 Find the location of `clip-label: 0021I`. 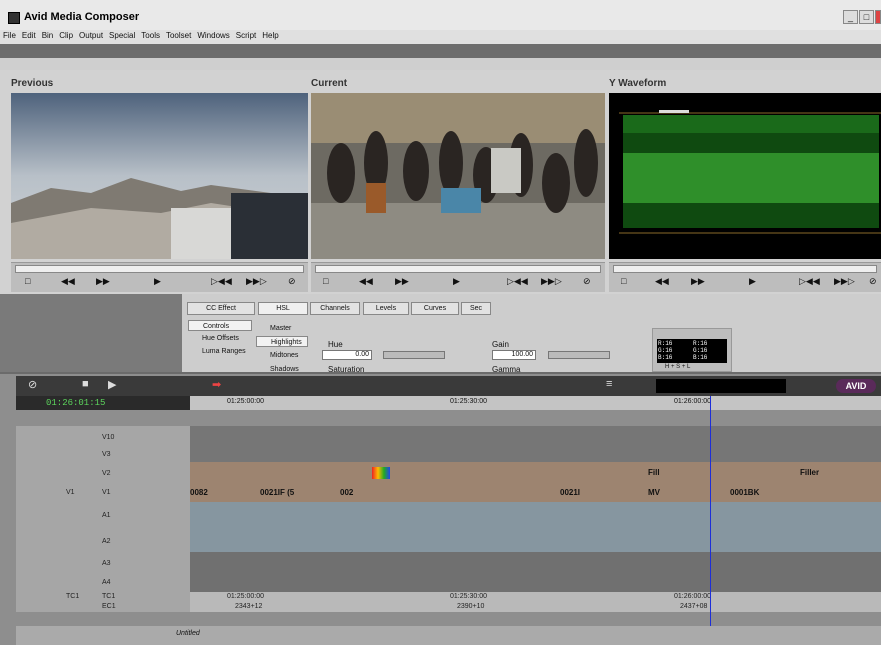

clip-label: 0021I is located at coordinates (570, 492).